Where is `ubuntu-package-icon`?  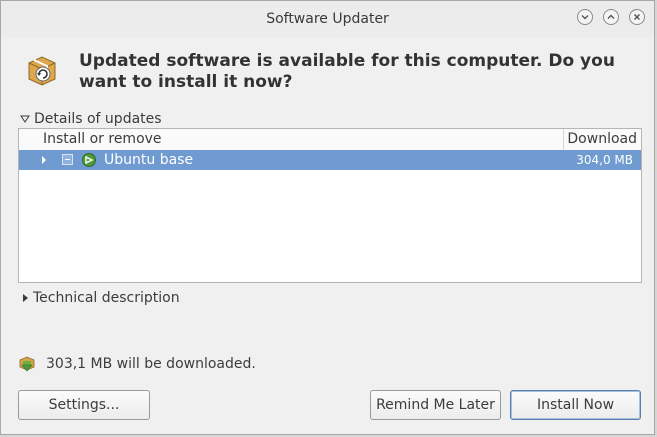 ubuntu-package-icon is located at coordinates (89, 160).